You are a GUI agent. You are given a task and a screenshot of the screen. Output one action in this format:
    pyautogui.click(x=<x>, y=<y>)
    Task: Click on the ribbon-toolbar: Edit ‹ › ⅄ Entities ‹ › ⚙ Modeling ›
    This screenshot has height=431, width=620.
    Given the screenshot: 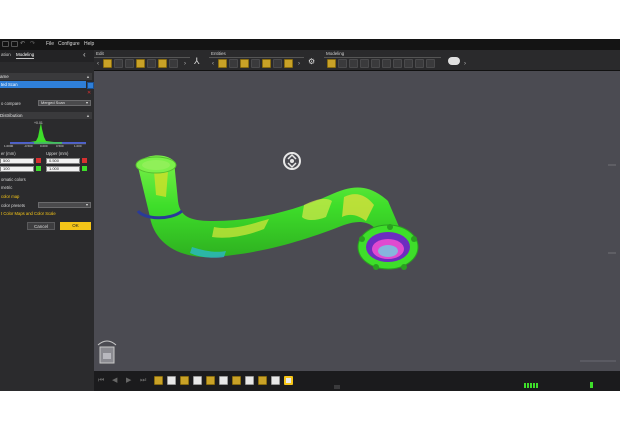 What is the action you would take?
    pyautogui.click(x=357, y=60)
    